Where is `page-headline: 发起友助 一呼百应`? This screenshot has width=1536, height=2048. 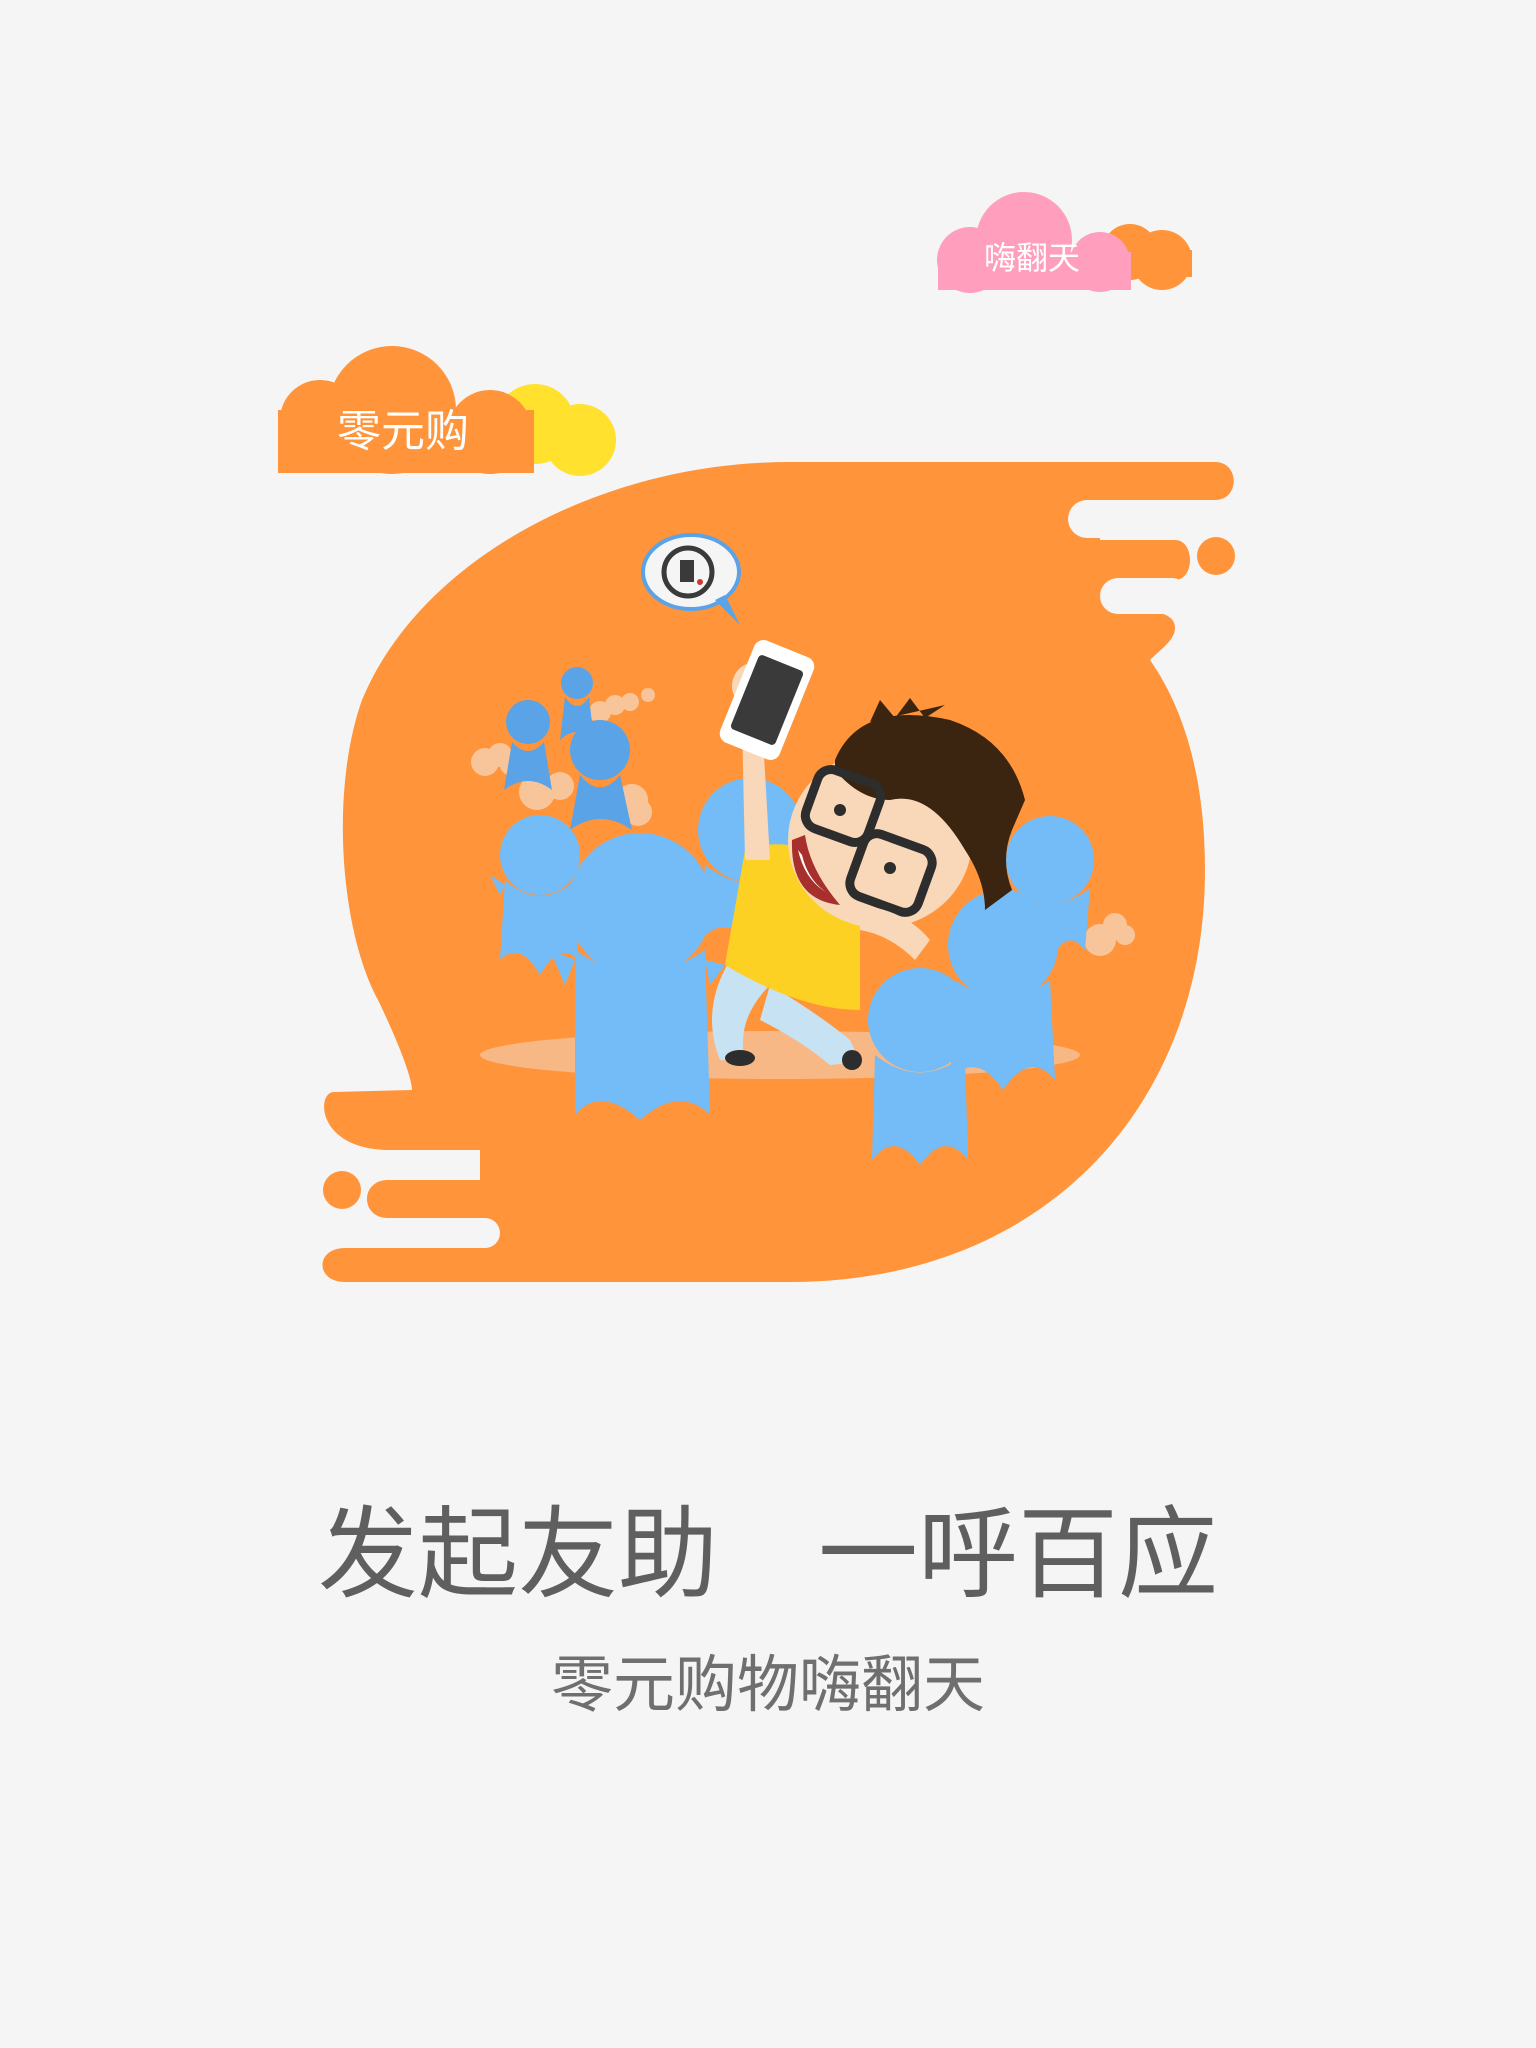
page-headline: 发起友助 一呼百应 is located at coordinates (768, 1554).